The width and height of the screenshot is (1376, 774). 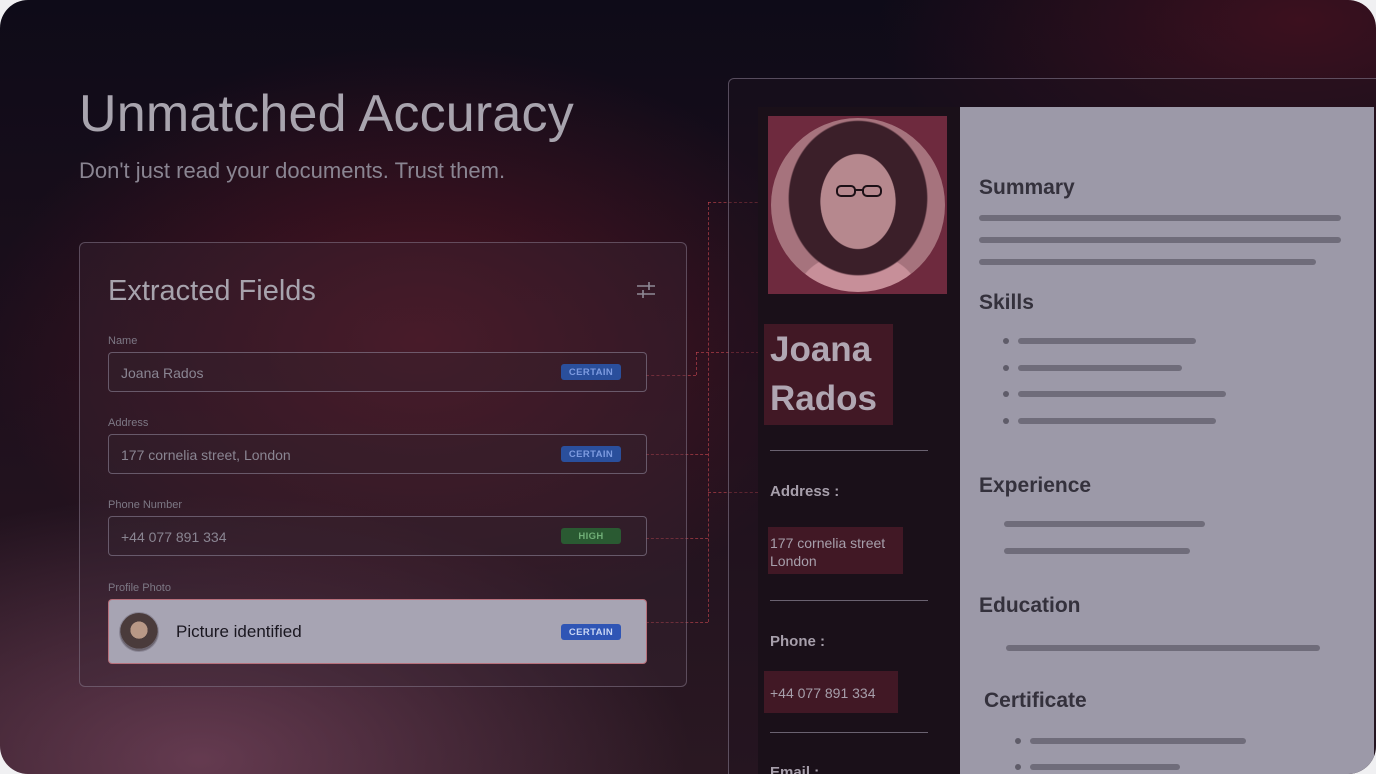 I want to click on address-highlight: 177 cornelia street London, so click(x=835, y=550).